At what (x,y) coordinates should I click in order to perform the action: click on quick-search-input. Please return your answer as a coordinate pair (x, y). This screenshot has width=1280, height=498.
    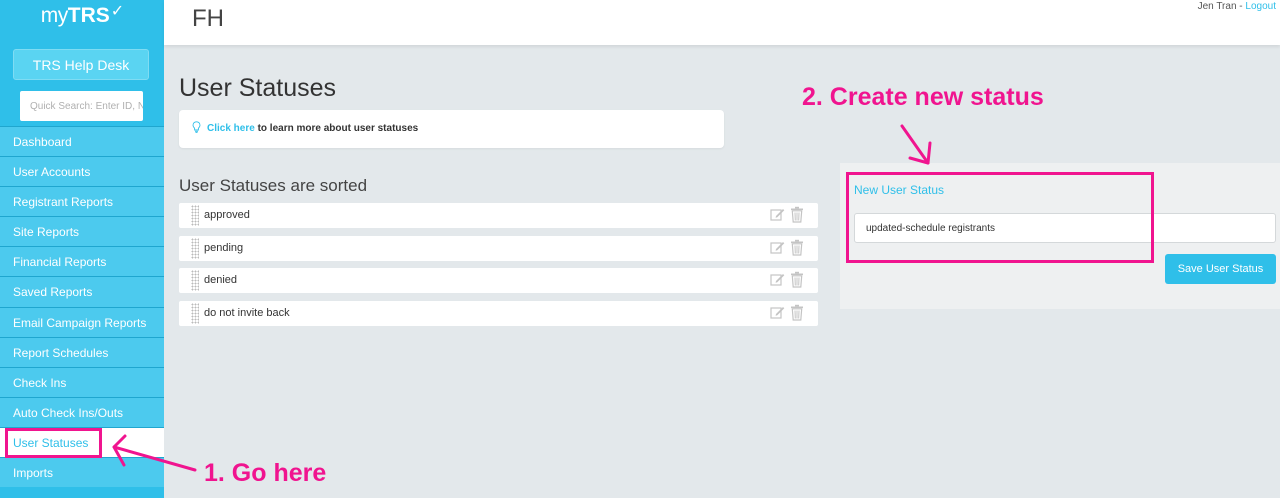
    Looking at the image, I should click on (81, 106).